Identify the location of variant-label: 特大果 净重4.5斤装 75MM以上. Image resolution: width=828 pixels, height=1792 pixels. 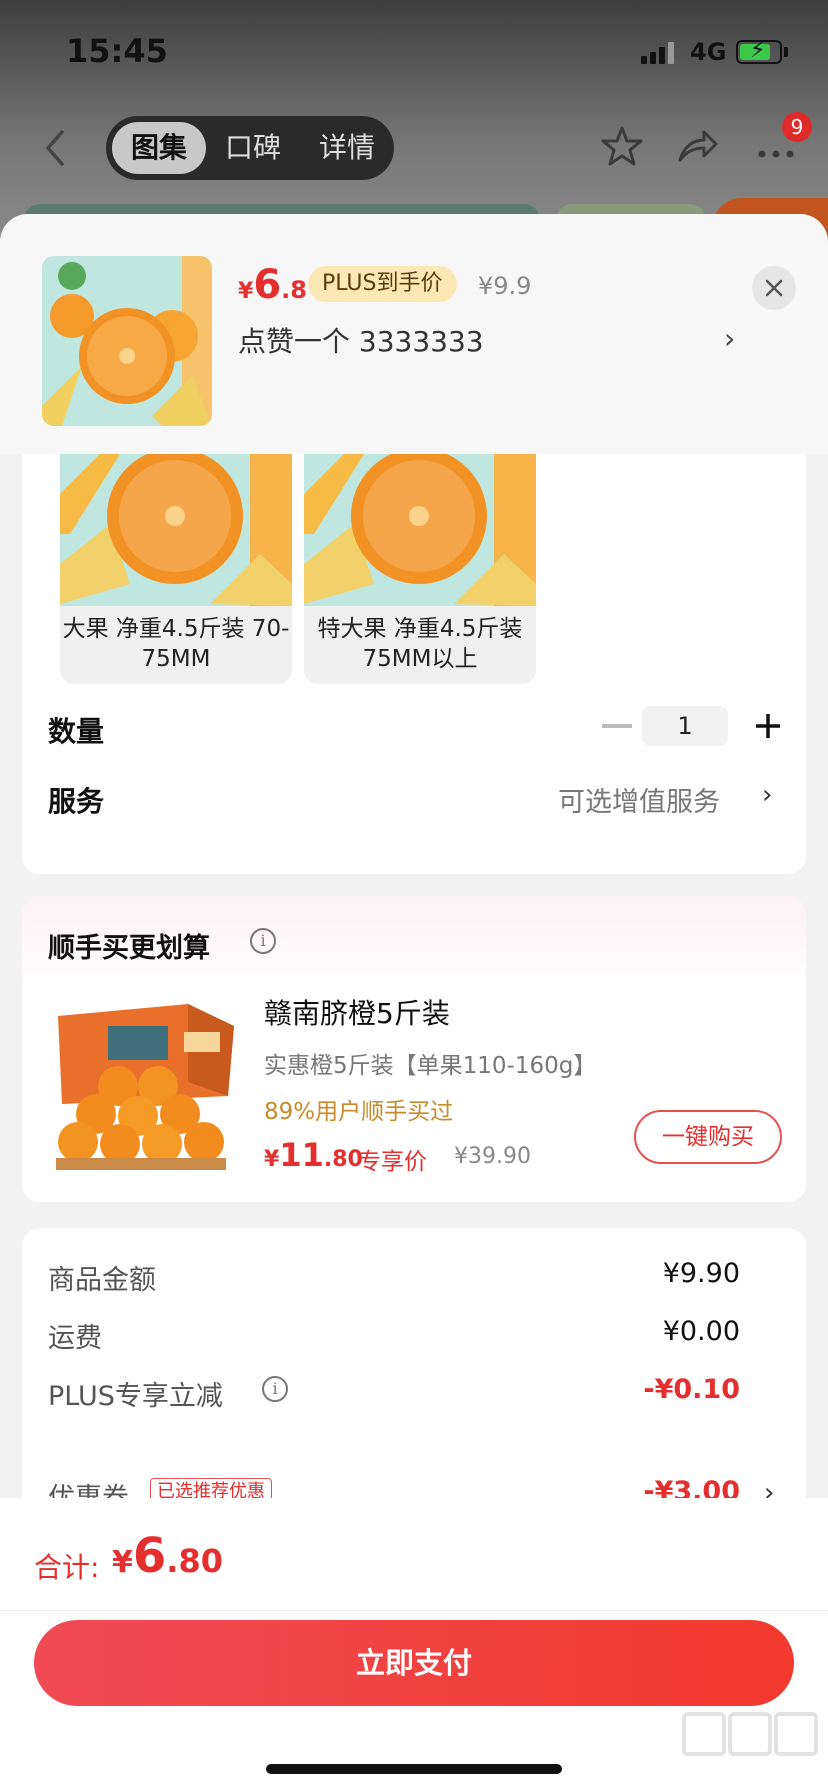
(420, 644).